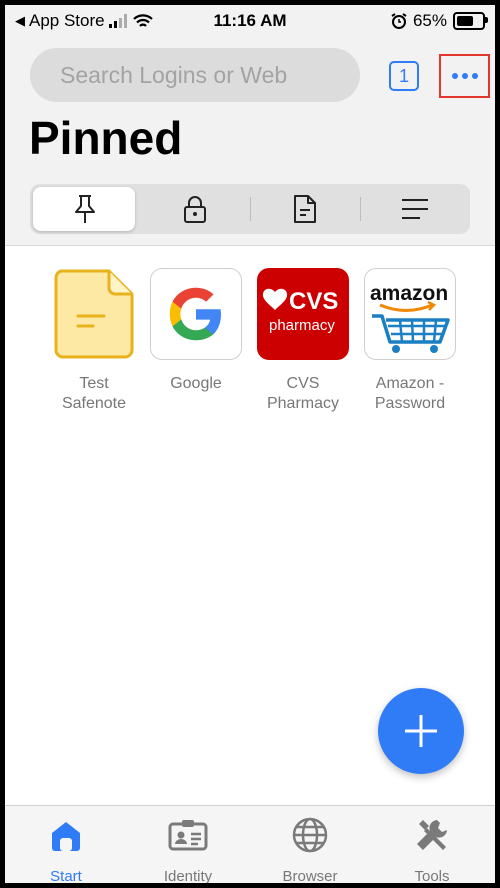  I want to click on plus-icon, so click(421, 731).